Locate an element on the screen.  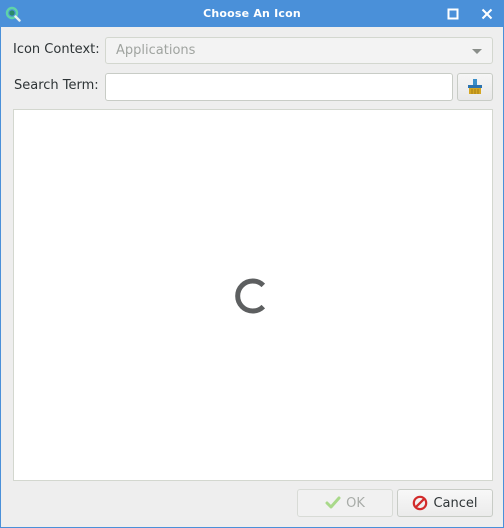
clear-search-button is located at coordinates (475, 87).